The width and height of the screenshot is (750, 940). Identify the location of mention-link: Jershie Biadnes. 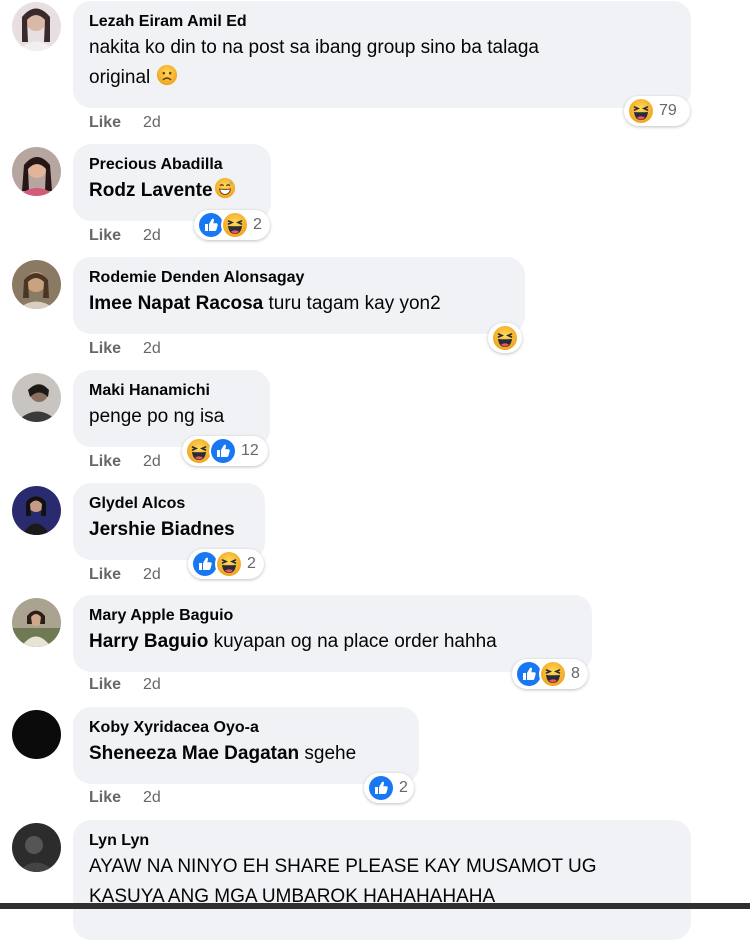
(162, 529).